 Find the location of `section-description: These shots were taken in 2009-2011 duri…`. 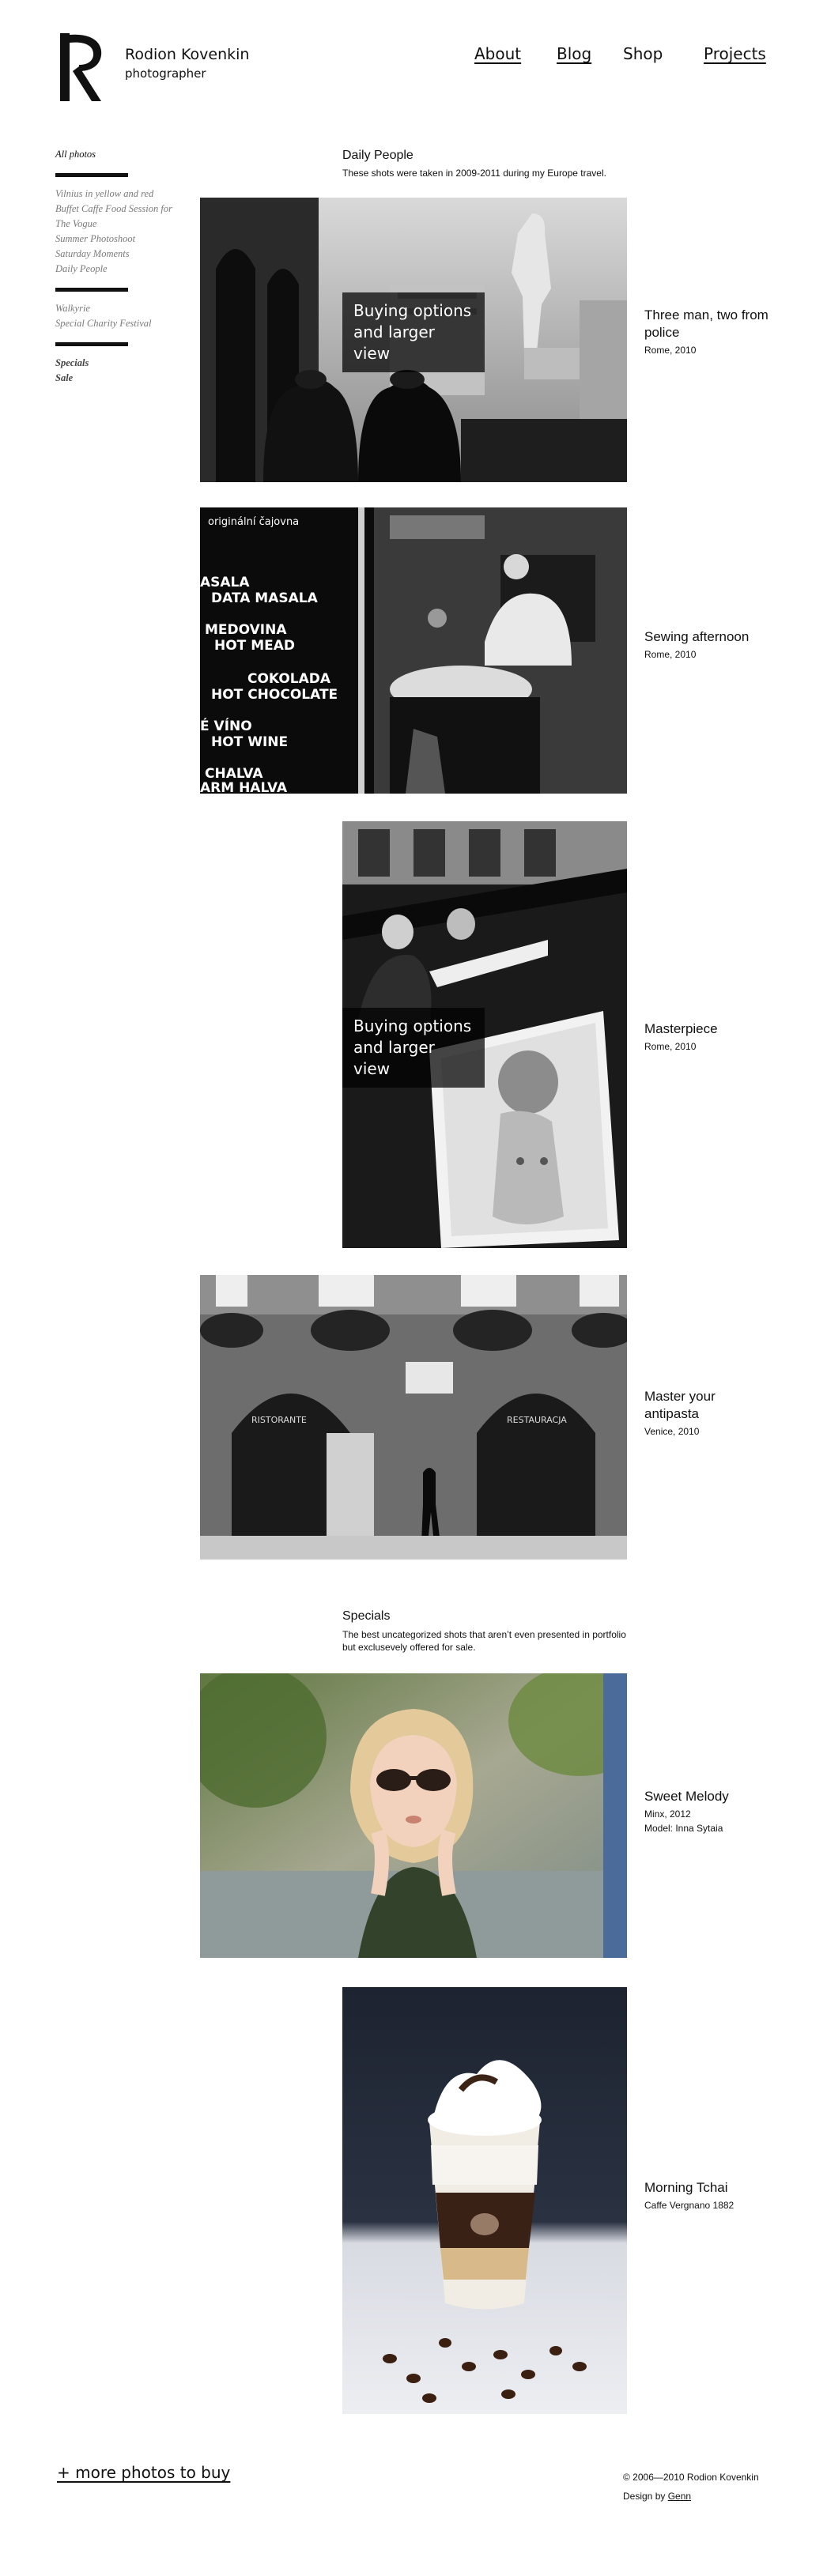

section-description: These shots were taken in 2009-2011 duri… is located at coordinates (474, 173).